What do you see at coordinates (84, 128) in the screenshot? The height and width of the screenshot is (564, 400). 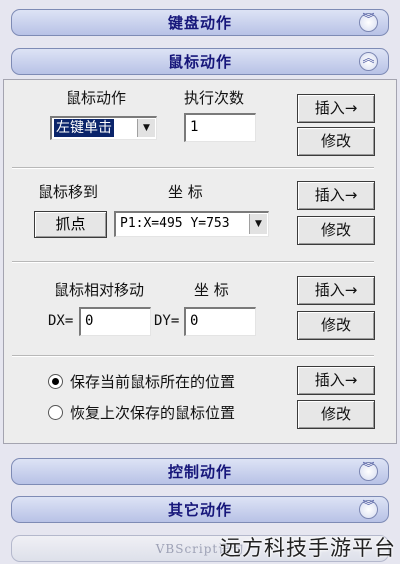 I see `mouse-action-selected: 左键单击` at bounding box center [84, 128].